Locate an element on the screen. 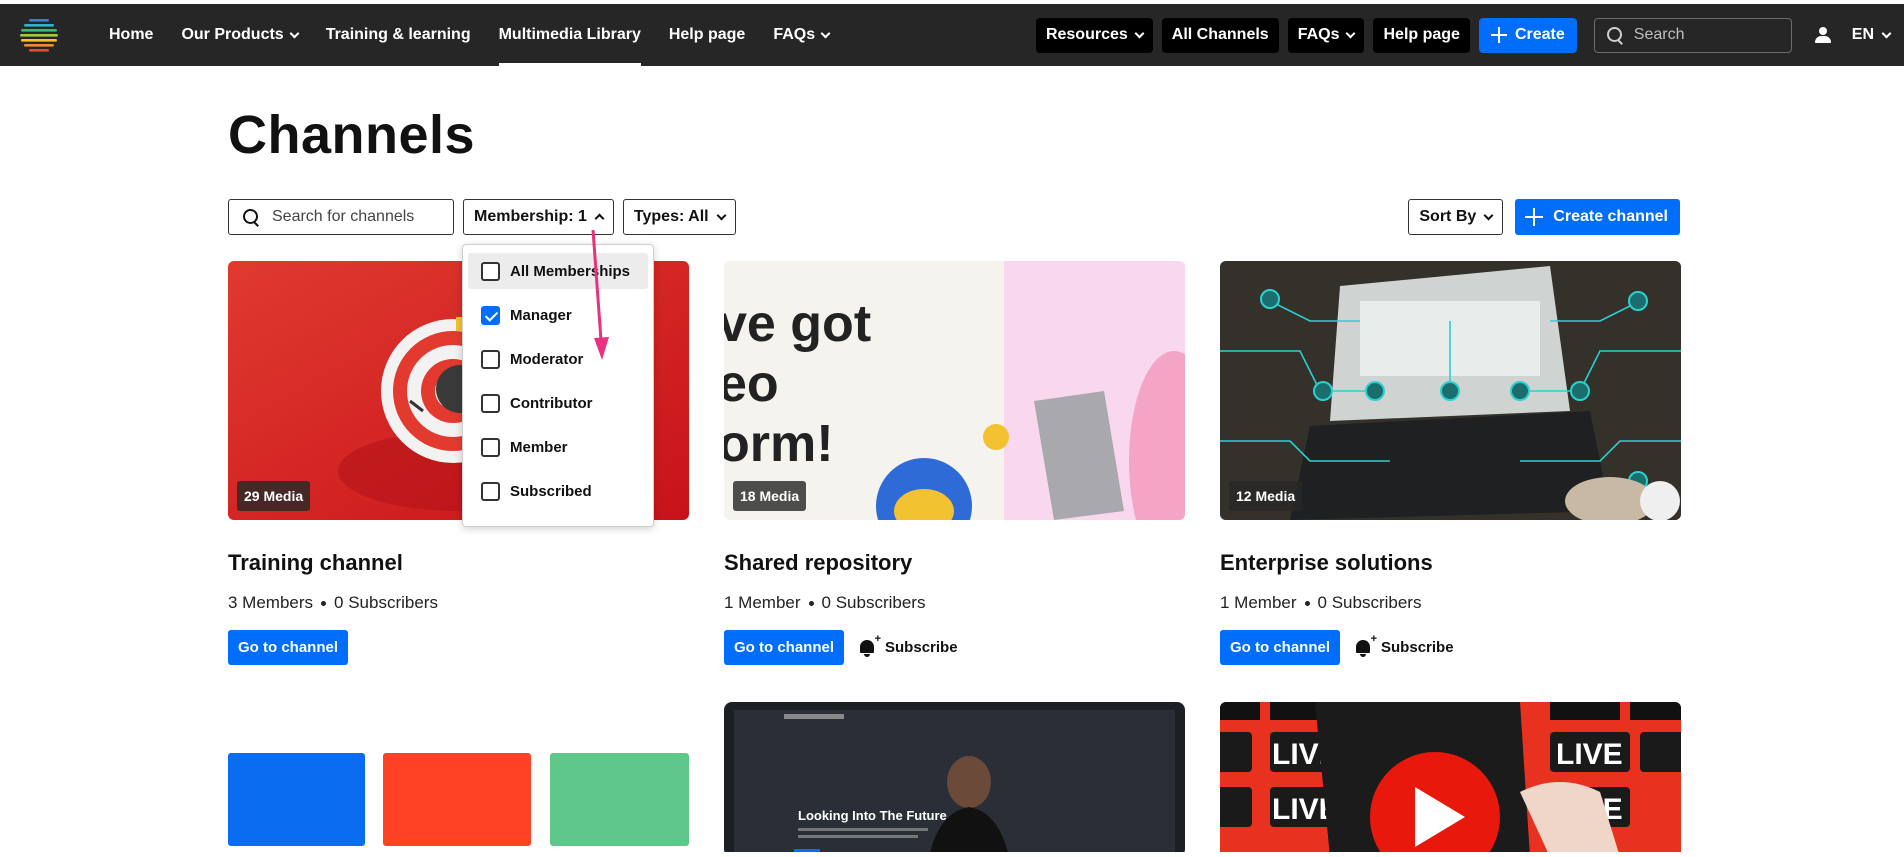  channel-actions: Sort By Create channel is located at coordinates (1544, 217).